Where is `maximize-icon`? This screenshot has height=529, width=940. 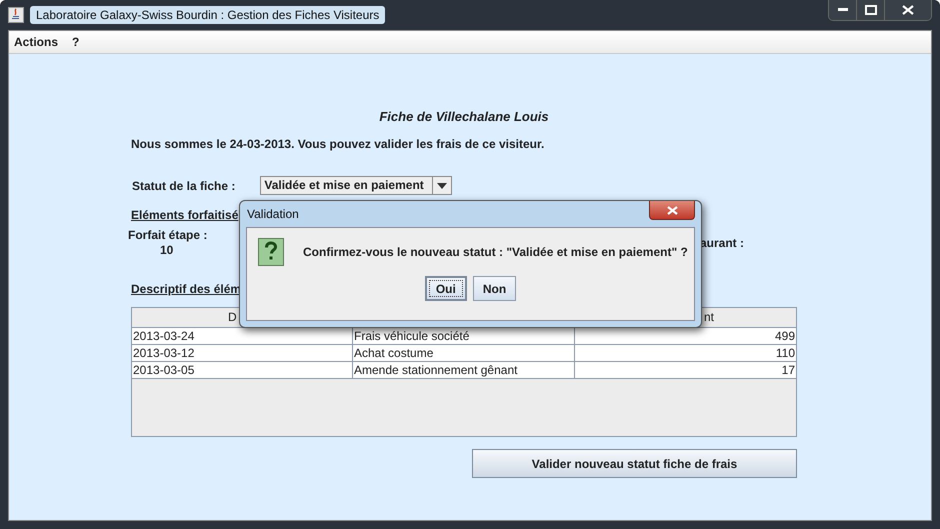
maximize-icon is located at coordinates (870, 10).